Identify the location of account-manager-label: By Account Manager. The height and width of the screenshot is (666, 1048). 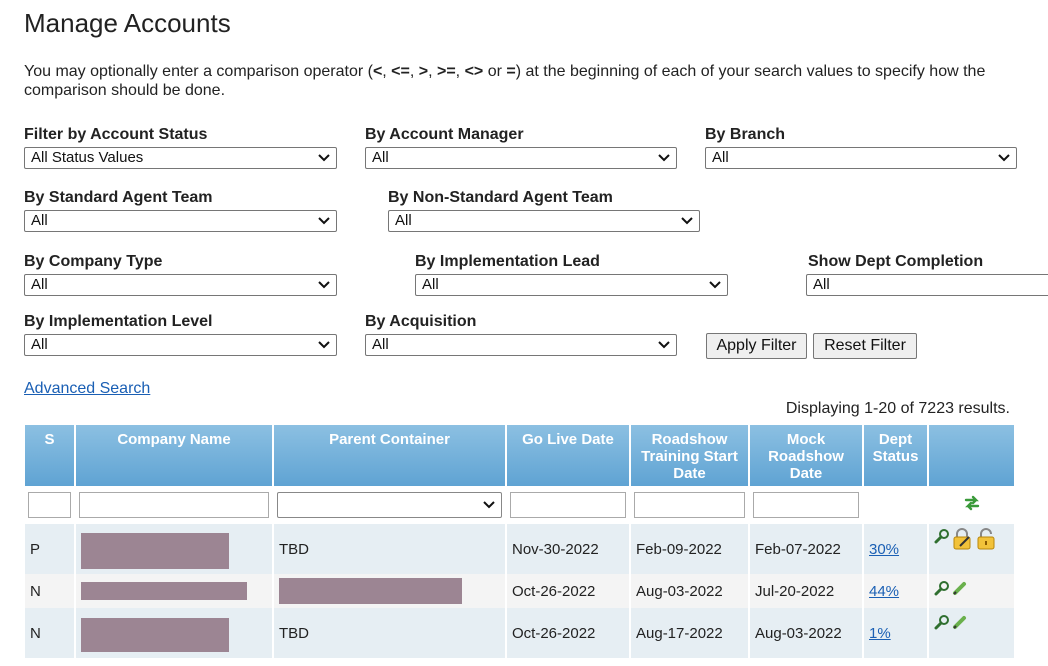
(444, 134).